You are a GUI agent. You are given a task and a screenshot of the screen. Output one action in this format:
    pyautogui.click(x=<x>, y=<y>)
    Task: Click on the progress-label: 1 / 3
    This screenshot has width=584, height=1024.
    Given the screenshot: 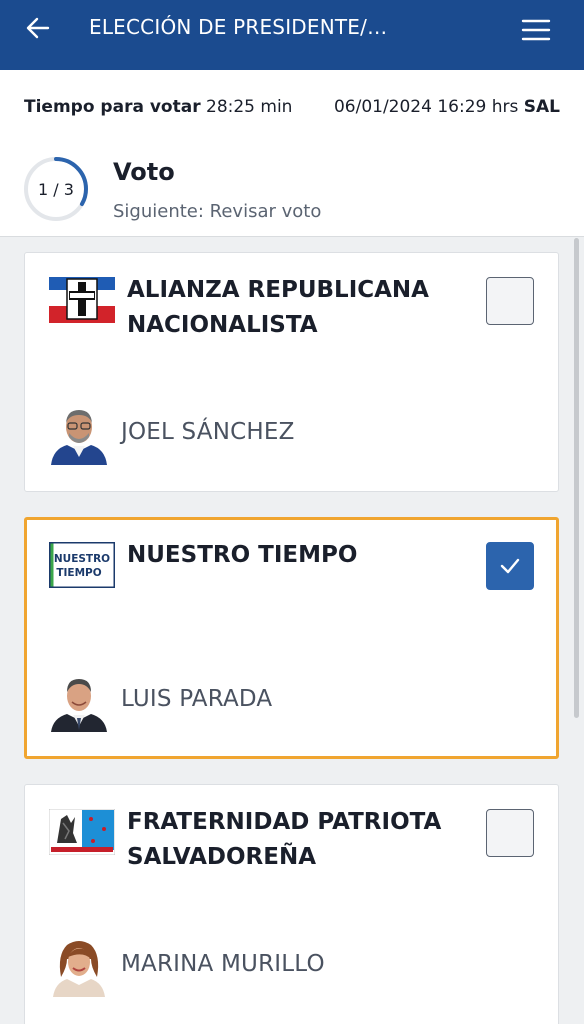 What is the action you would take?
    pyautogui.click(x=56, y=189)
    